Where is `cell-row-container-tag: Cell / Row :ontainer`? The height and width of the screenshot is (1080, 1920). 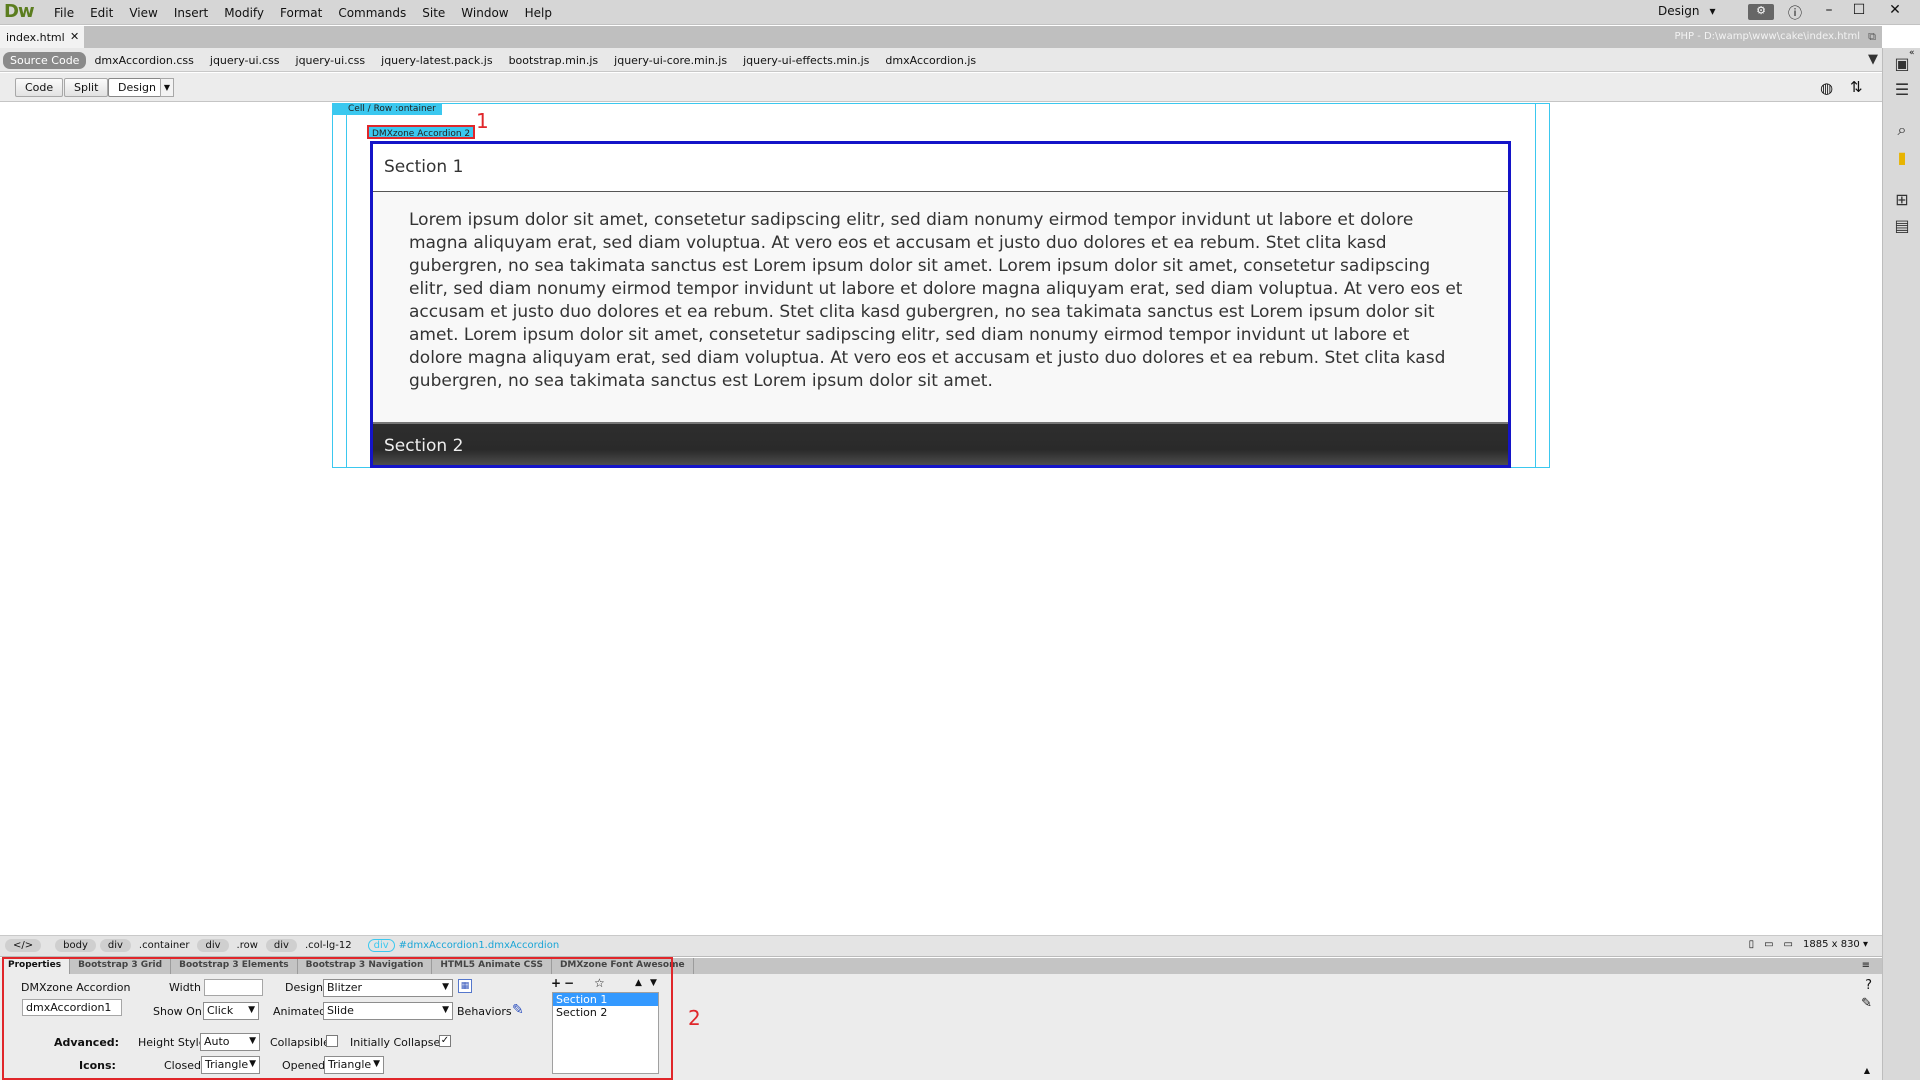 cell-row-container-tag: Cell / Row :ontainer is located at coordinates (387, 109).